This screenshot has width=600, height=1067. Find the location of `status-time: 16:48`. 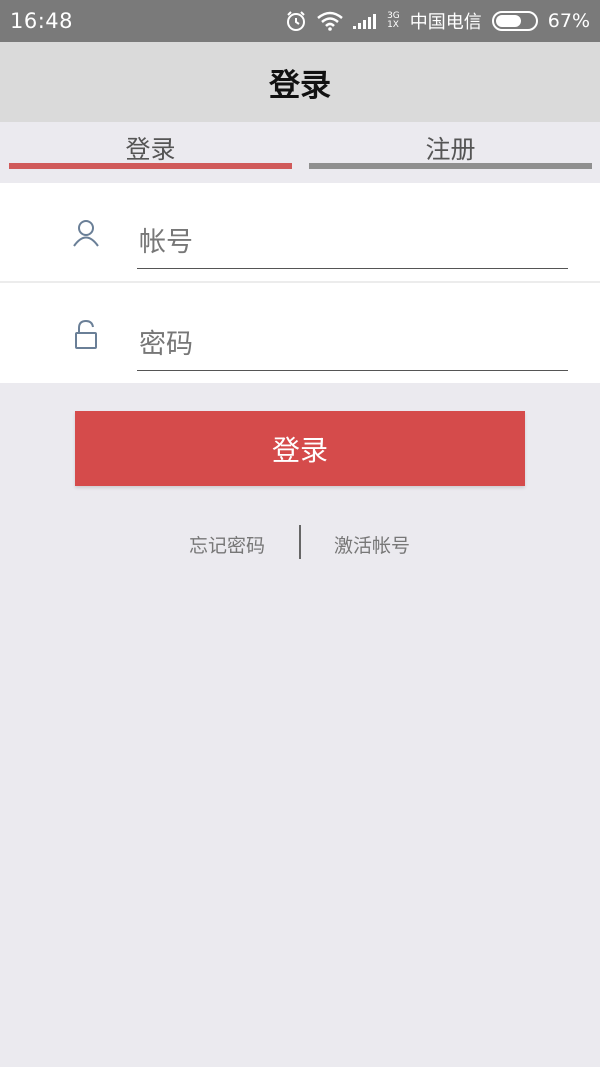

status-time: 16:48 is located at coordinates (42, 21).